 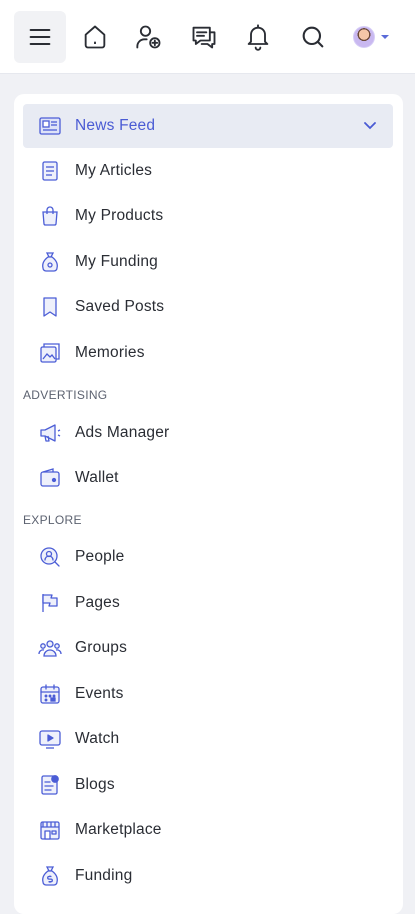 What do you see at coordinates (50, 557) in the screenshot?
I see `people-search-icon` at bounding box center [50, 557].